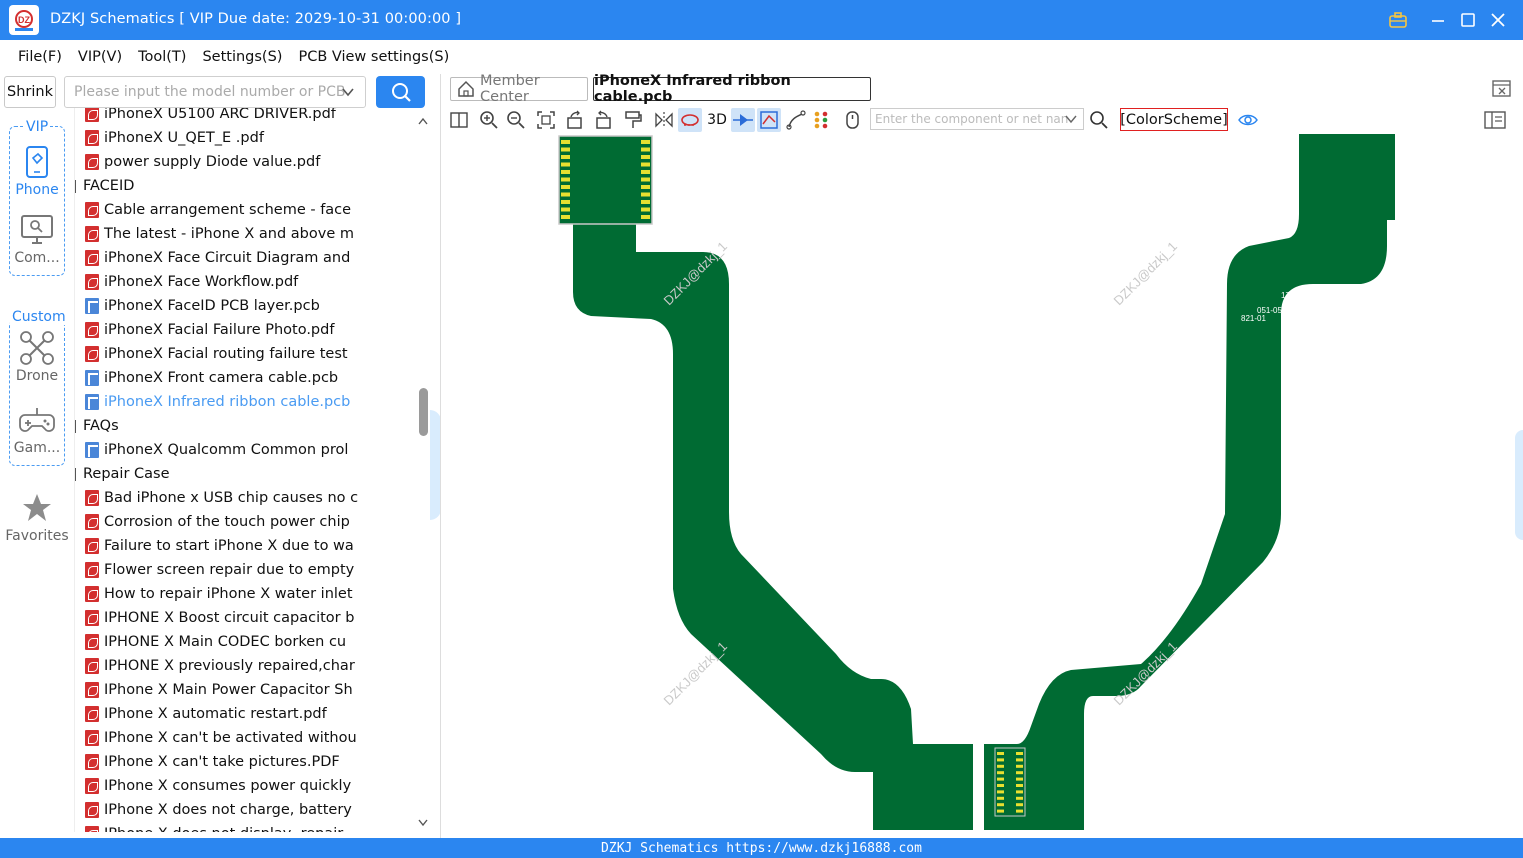 The width and height of the screenshot is (1523, 858). Describe the element at coordinates (221, 738) in the screenshot. I see `tree-file-item: IPhone X can't be activated withou` at that location.